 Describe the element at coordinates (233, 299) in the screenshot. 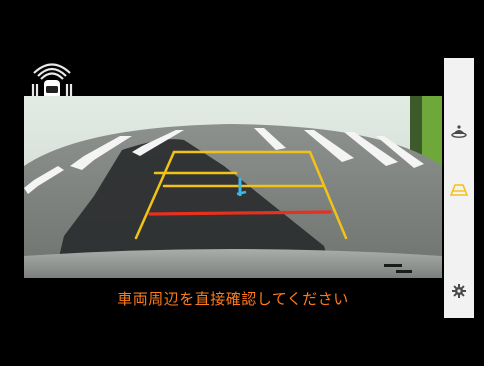

I see `warning-message: 車両周辺を直接確認してください` at that location.